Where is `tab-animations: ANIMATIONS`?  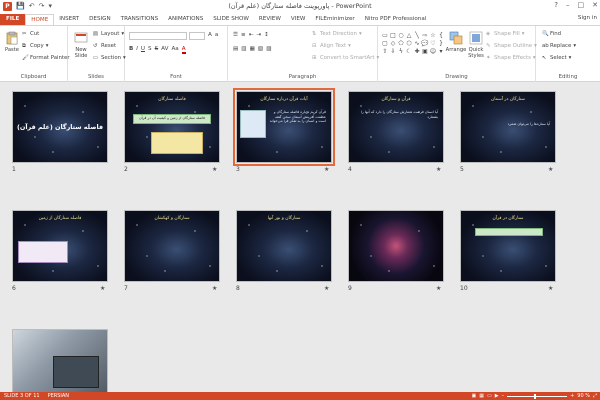 tab-animations: ANIMATIONS is located at coordinates (185, 19).